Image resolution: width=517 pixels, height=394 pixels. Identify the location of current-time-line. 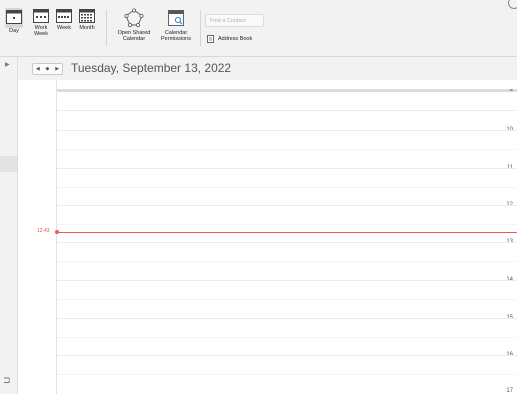
(287, 232).